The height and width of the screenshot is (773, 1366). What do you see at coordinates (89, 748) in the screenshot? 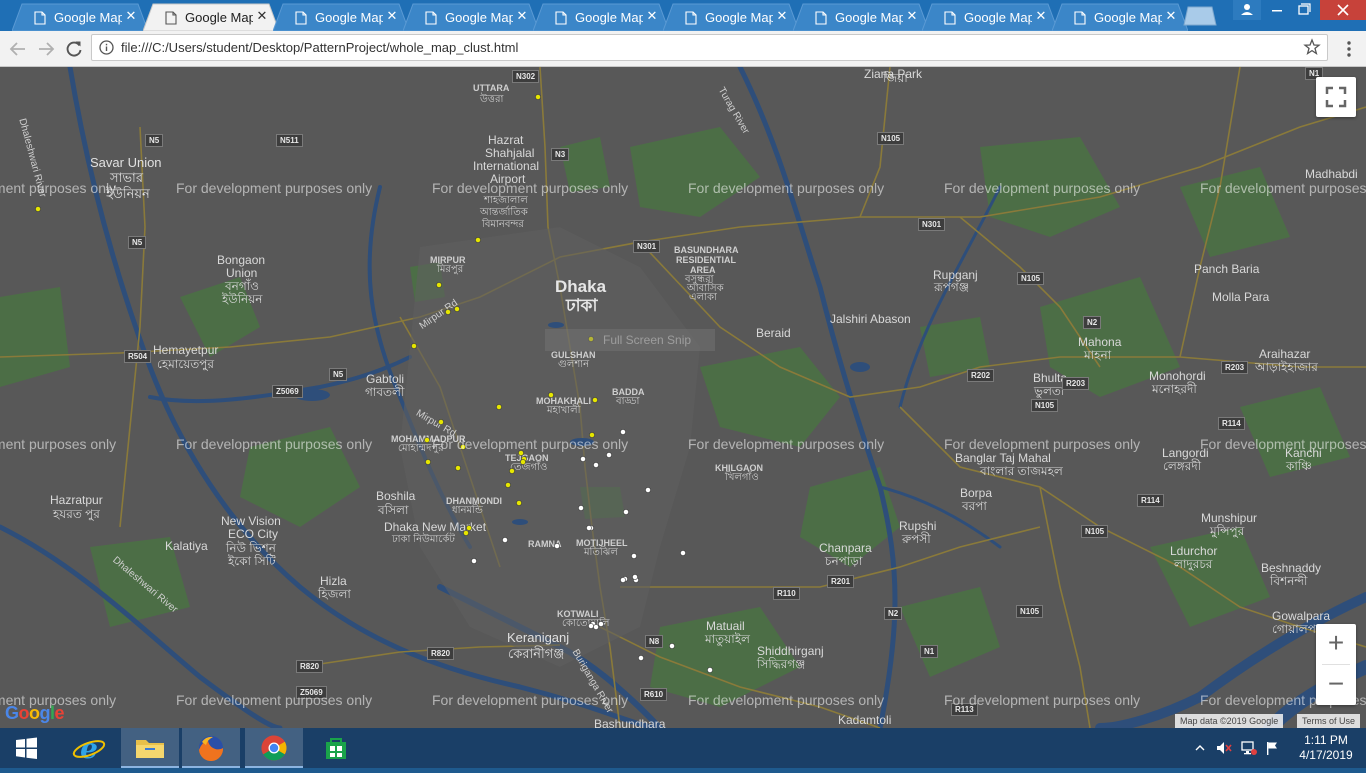
I see `internet-explorer-icon: e` at bounding box center [89, 748].